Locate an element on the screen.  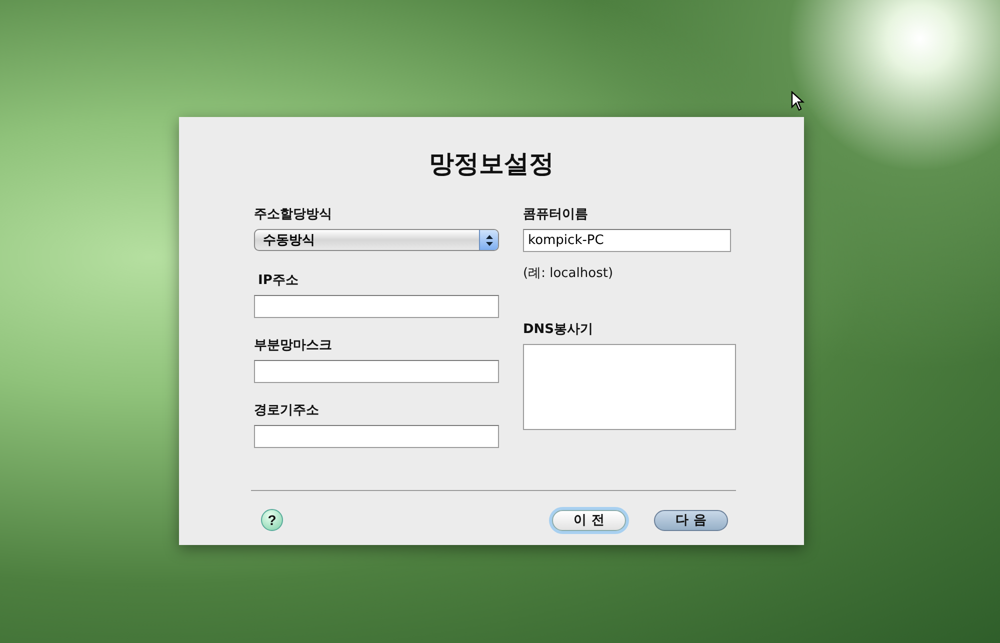
up-down-arrows-icon is located at coordinates (489, 240).